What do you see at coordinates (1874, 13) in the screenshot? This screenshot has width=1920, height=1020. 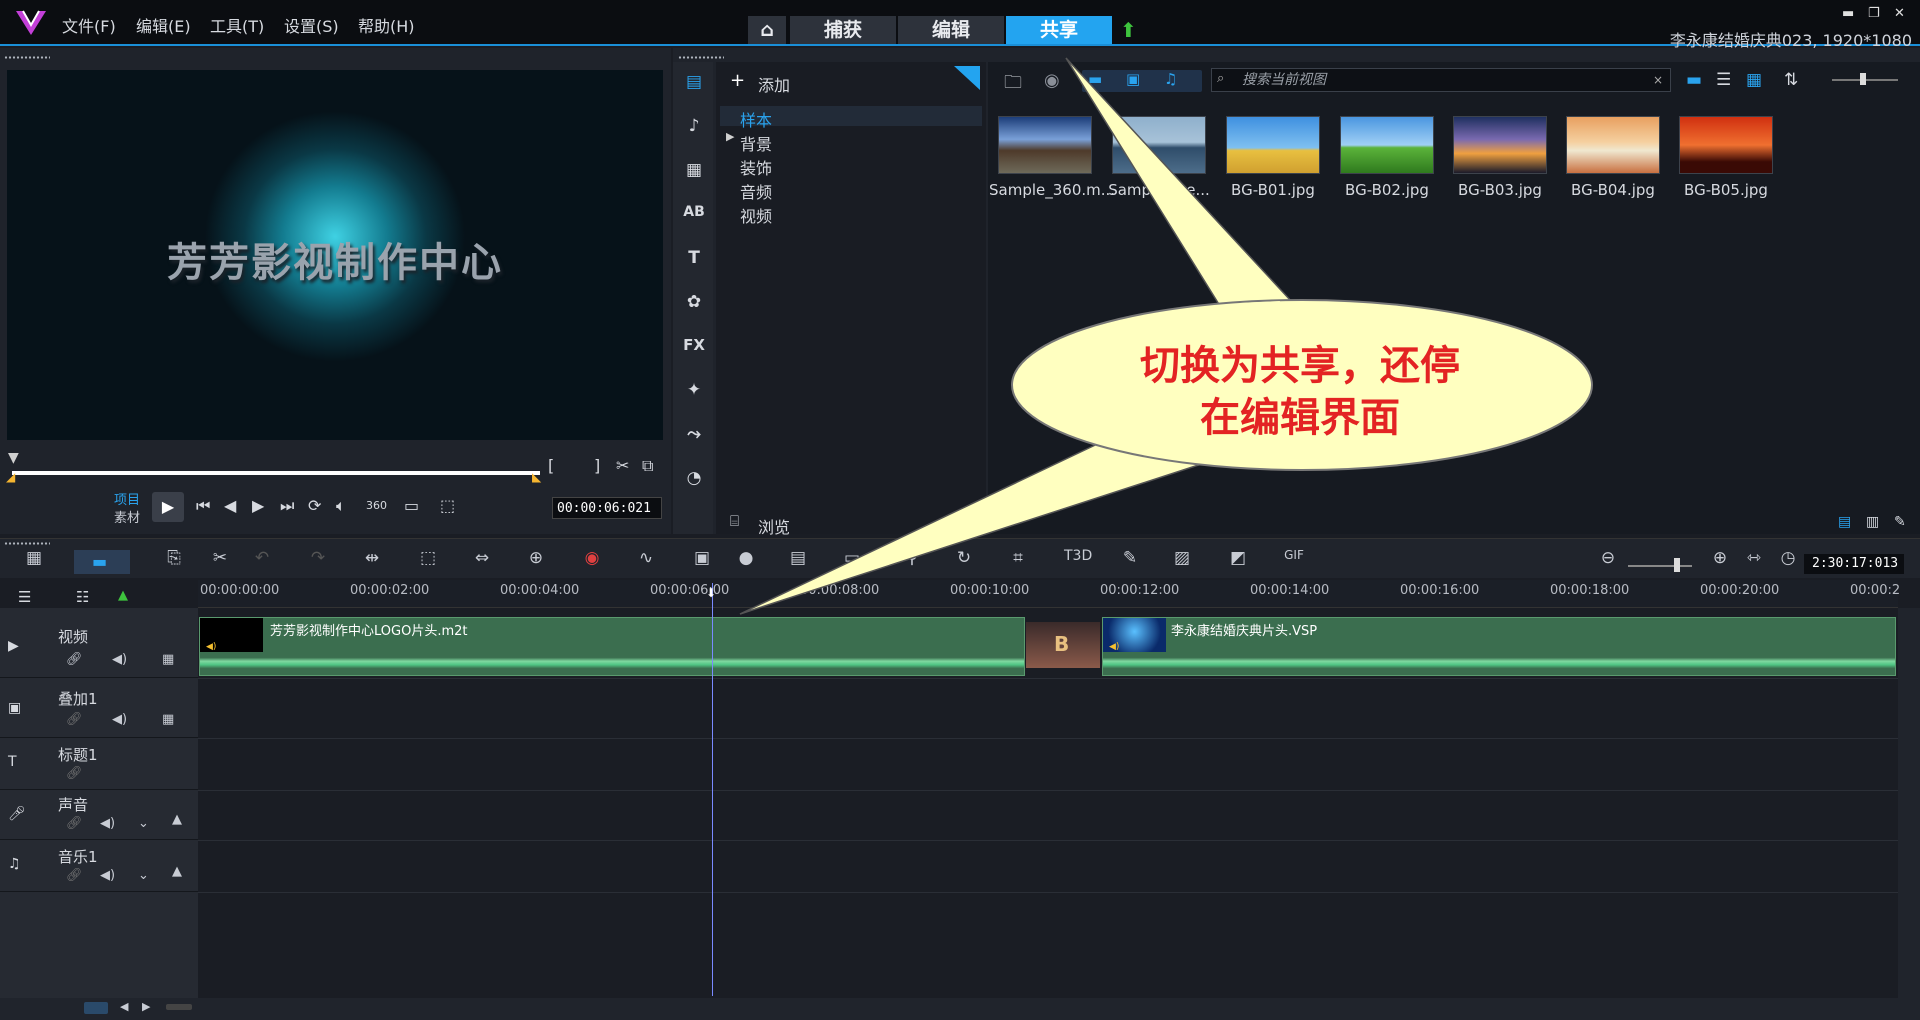 I see `restore-icon: ❐` at bounding box center [1874, 13].